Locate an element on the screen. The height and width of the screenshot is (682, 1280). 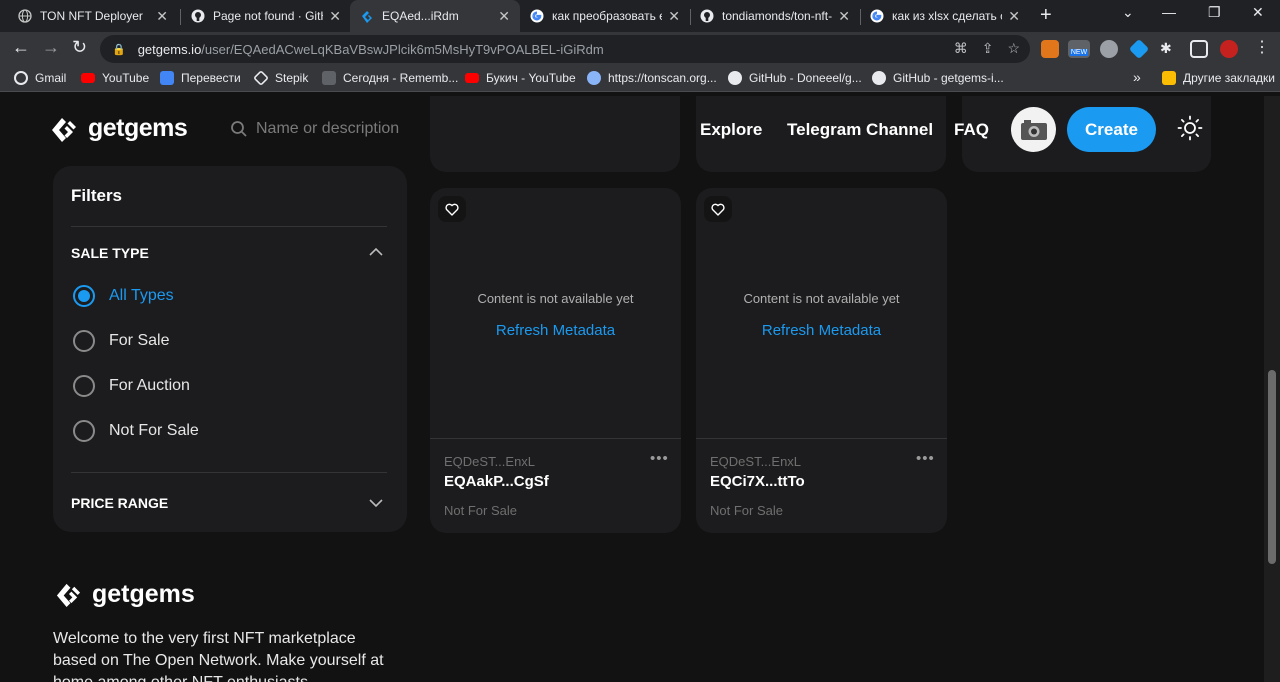
extension-badge: NEW is located at coordinates (1079, 52).